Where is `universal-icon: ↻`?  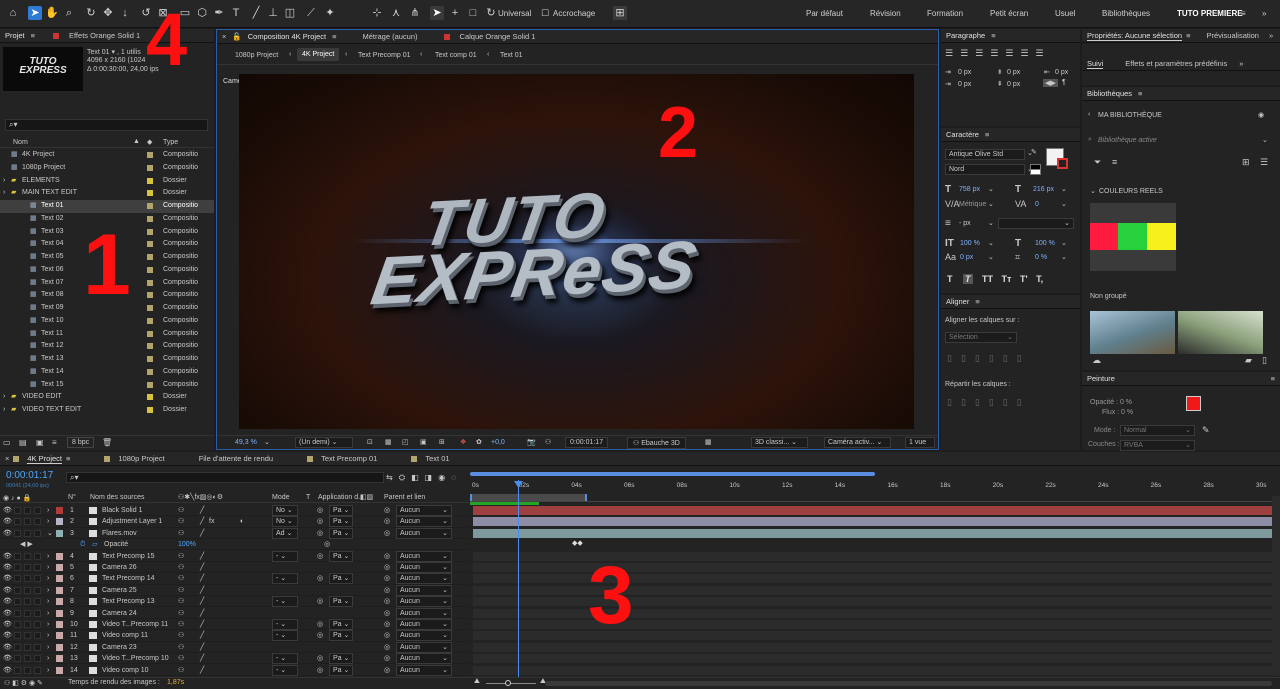
universal-icon: ↻ is located at coordinates (491, 13).